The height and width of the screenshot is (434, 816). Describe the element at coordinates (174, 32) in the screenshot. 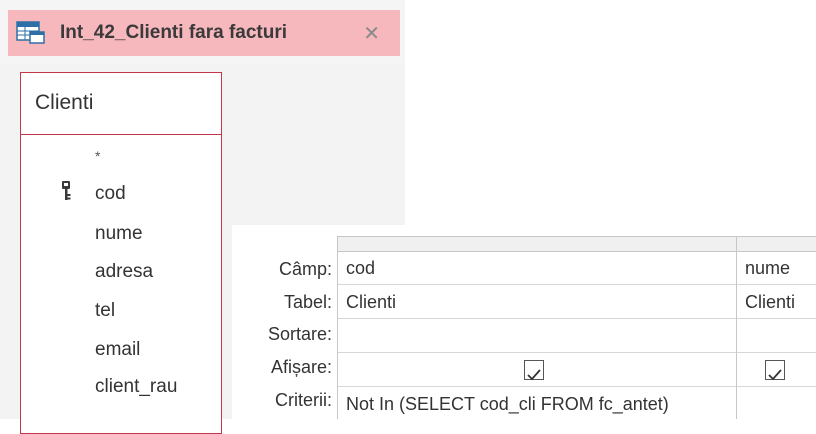

I see `query-tab-title: Int_42_Clienti fara facturi` at that location.